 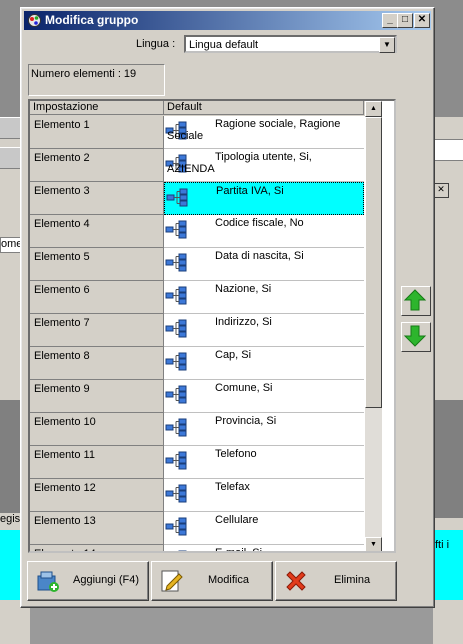 I want to click on dialog-title: Modifica gruppo, so click(x=92, y=20).